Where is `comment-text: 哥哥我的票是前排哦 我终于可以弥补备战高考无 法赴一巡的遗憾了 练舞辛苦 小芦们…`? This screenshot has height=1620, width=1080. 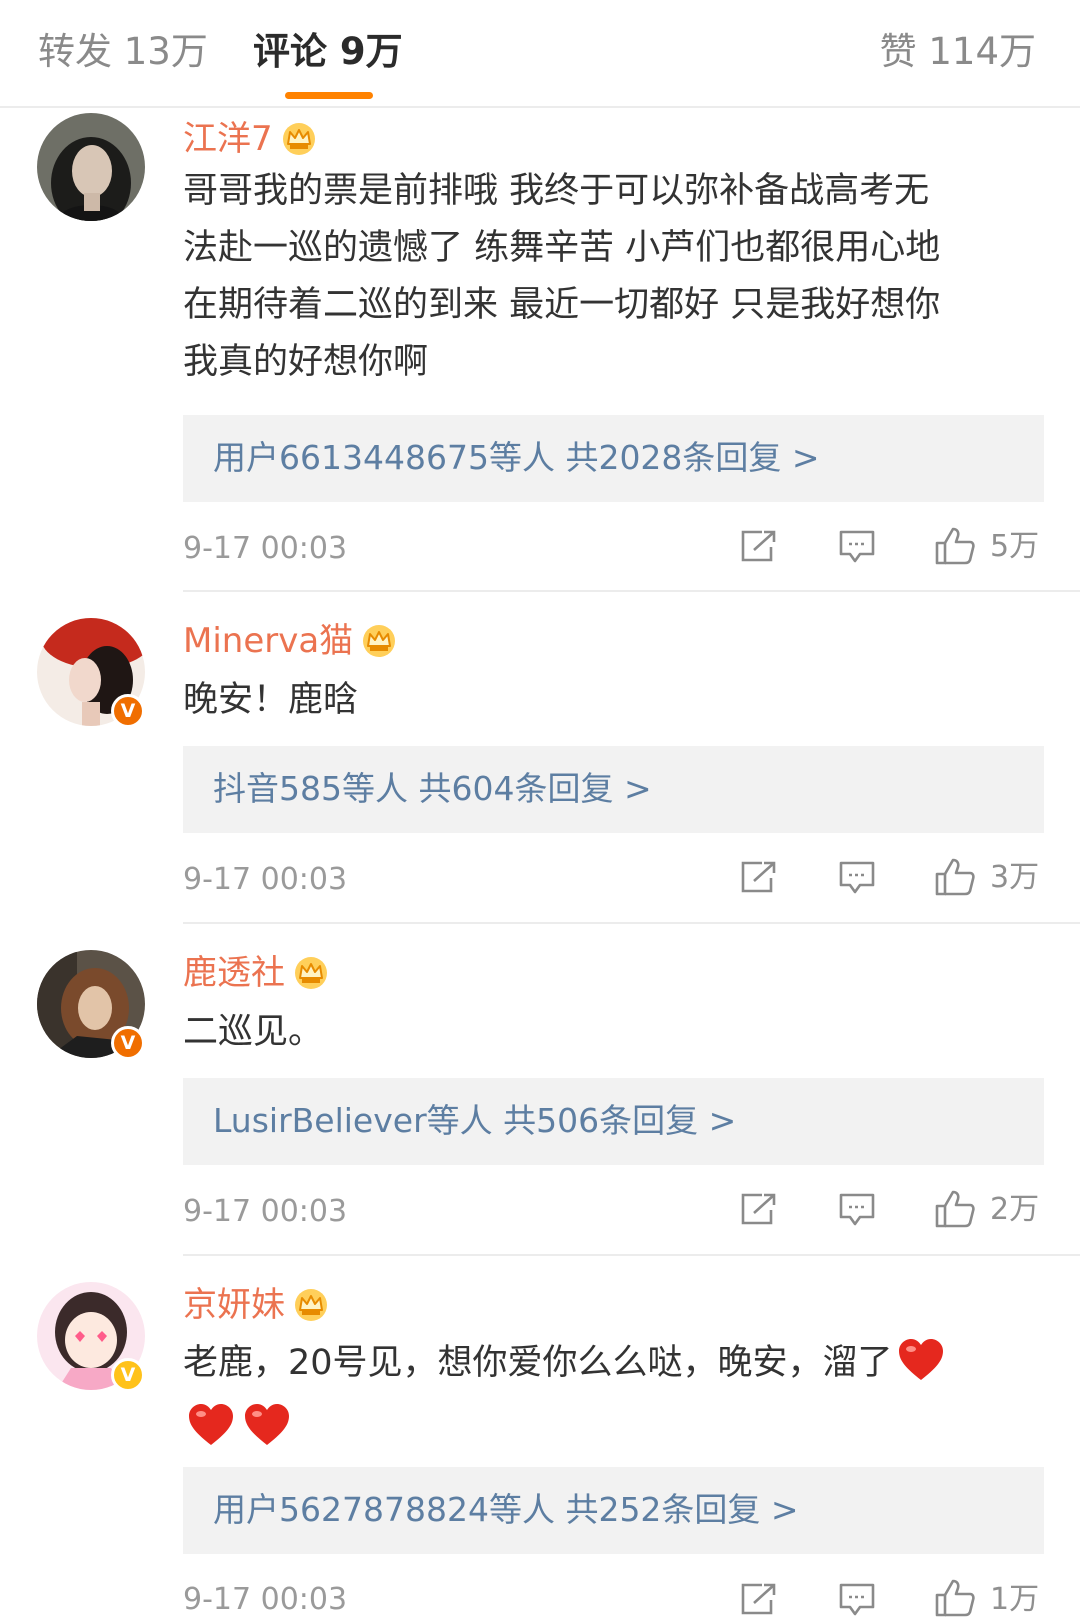
comment-text: 哥哥我的票是前排哦 我终于可以弥补备战高考无 法赴一巡的遗憾了 练舞辛苦 小芦们… is located at coordinates (562, 276).